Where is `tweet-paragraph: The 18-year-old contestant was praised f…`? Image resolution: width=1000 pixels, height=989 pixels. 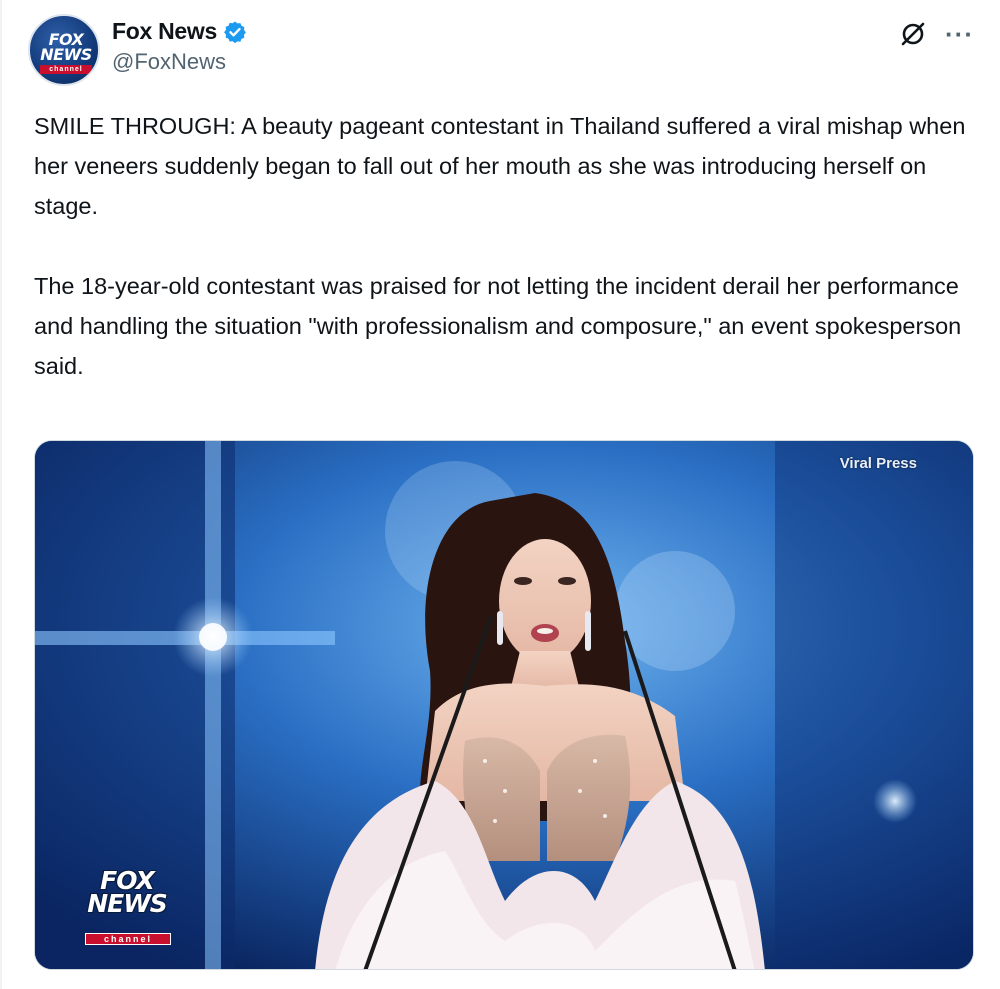 tweet-paragraph: The 18-year-old contestant was praised f… is located at coordinates (498, 326).